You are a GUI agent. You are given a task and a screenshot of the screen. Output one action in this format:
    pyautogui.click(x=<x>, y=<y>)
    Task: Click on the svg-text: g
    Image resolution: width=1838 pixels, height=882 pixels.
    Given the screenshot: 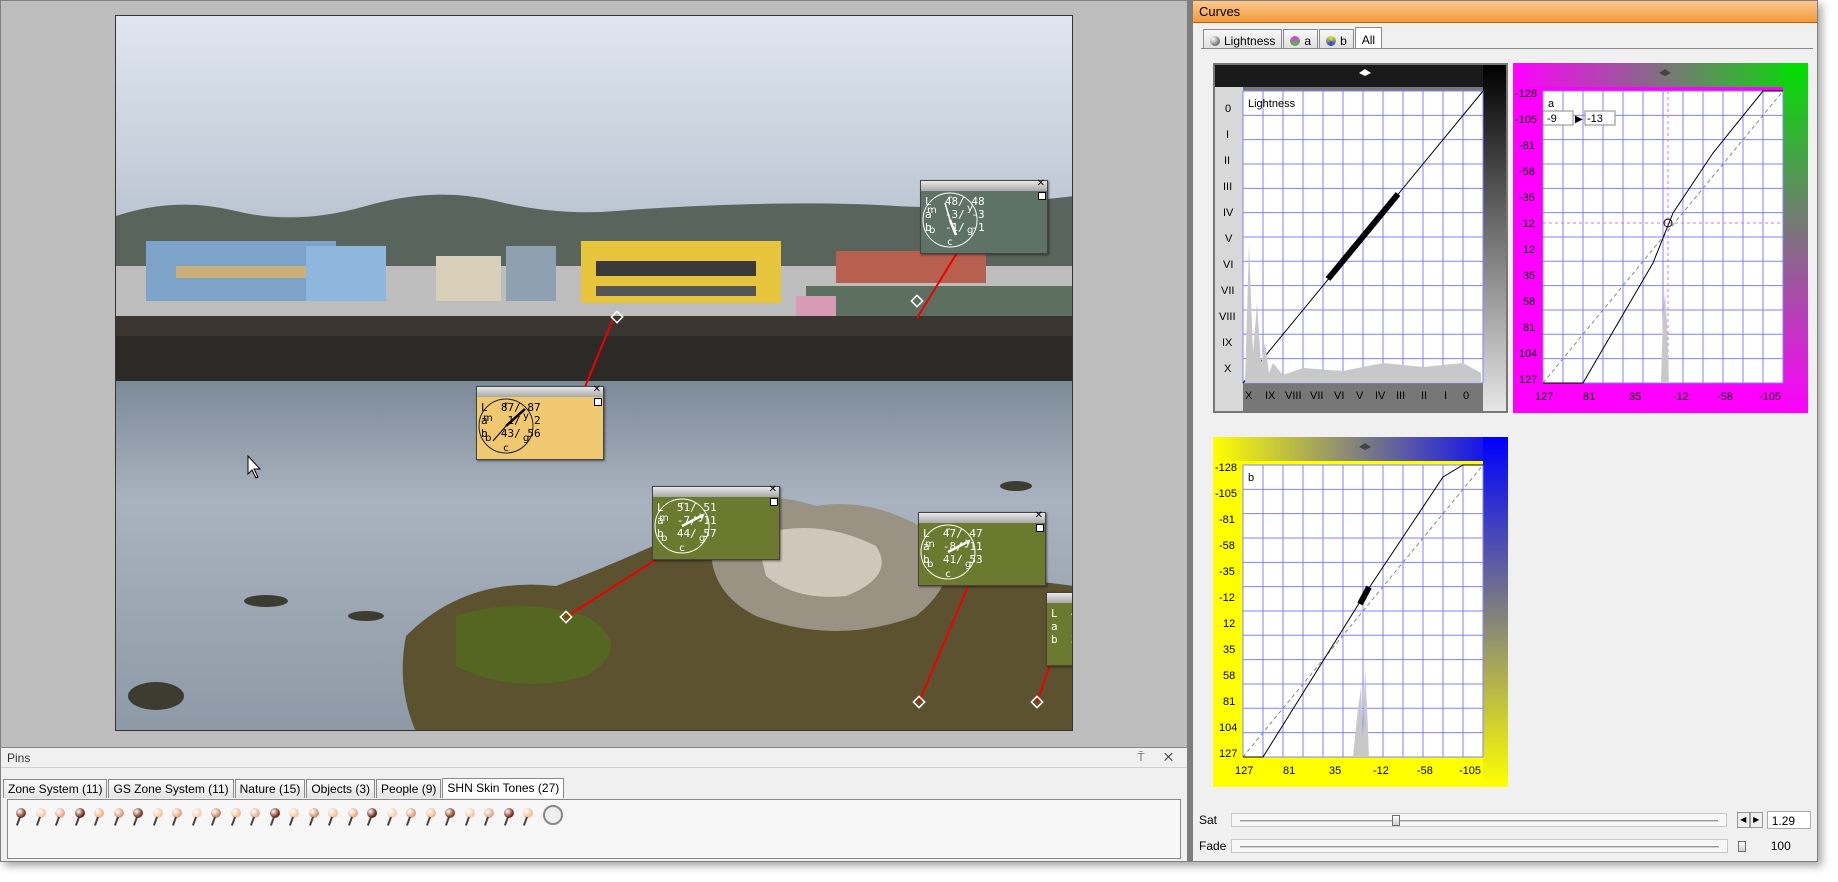 What is the action you would take?
    pyautogui.click(x=526, y=438)
    